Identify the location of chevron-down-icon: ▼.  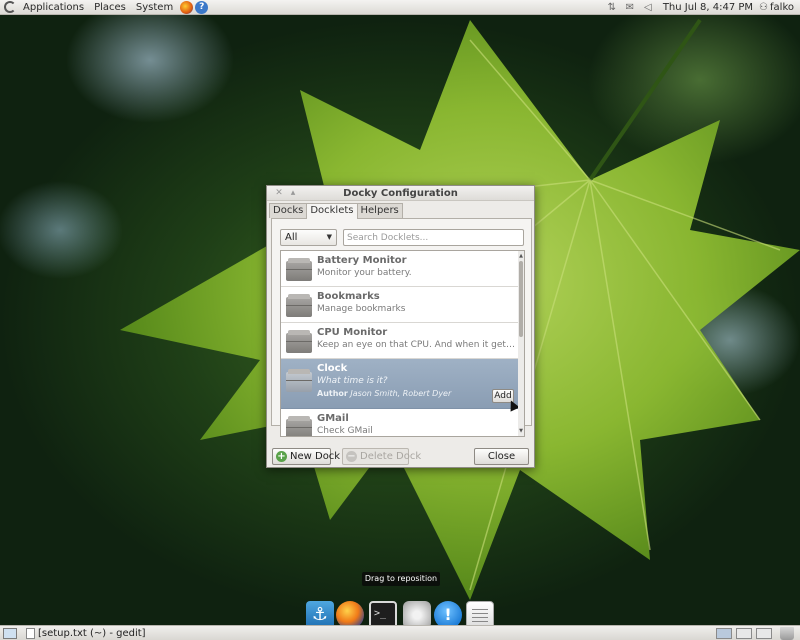
(329, 237).